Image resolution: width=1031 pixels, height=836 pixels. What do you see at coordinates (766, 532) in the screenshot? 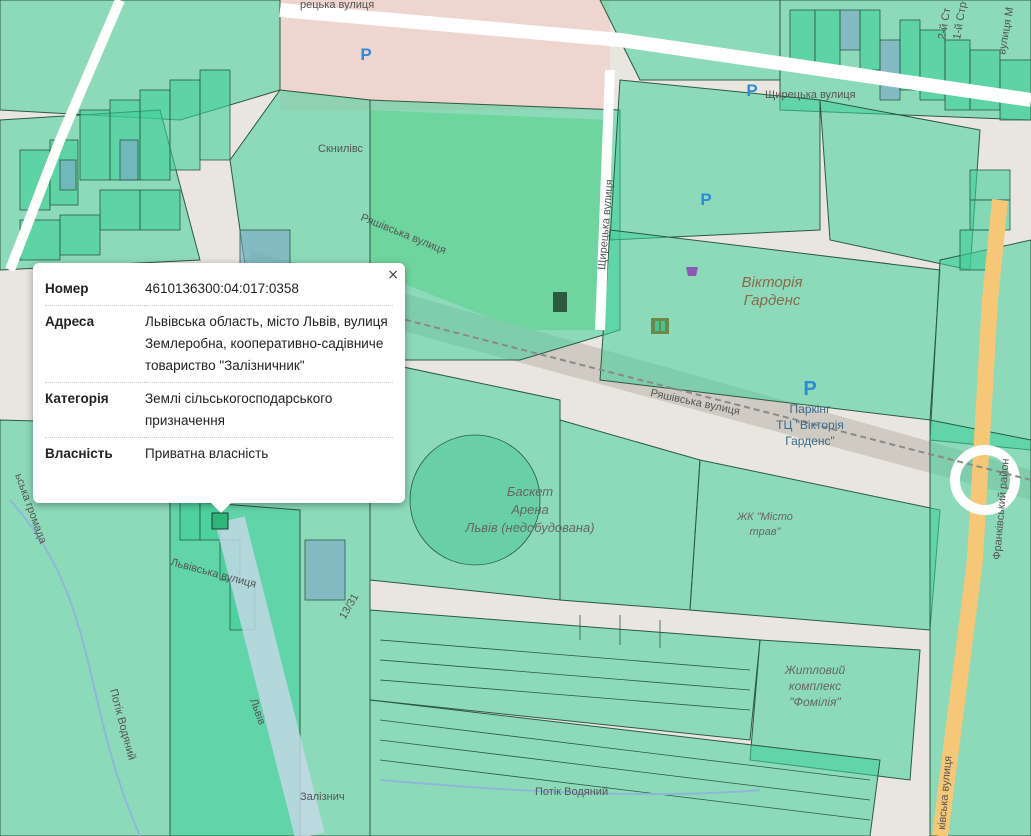
I see `label-zhk-2: трав"` at bounding box center [766, 532].